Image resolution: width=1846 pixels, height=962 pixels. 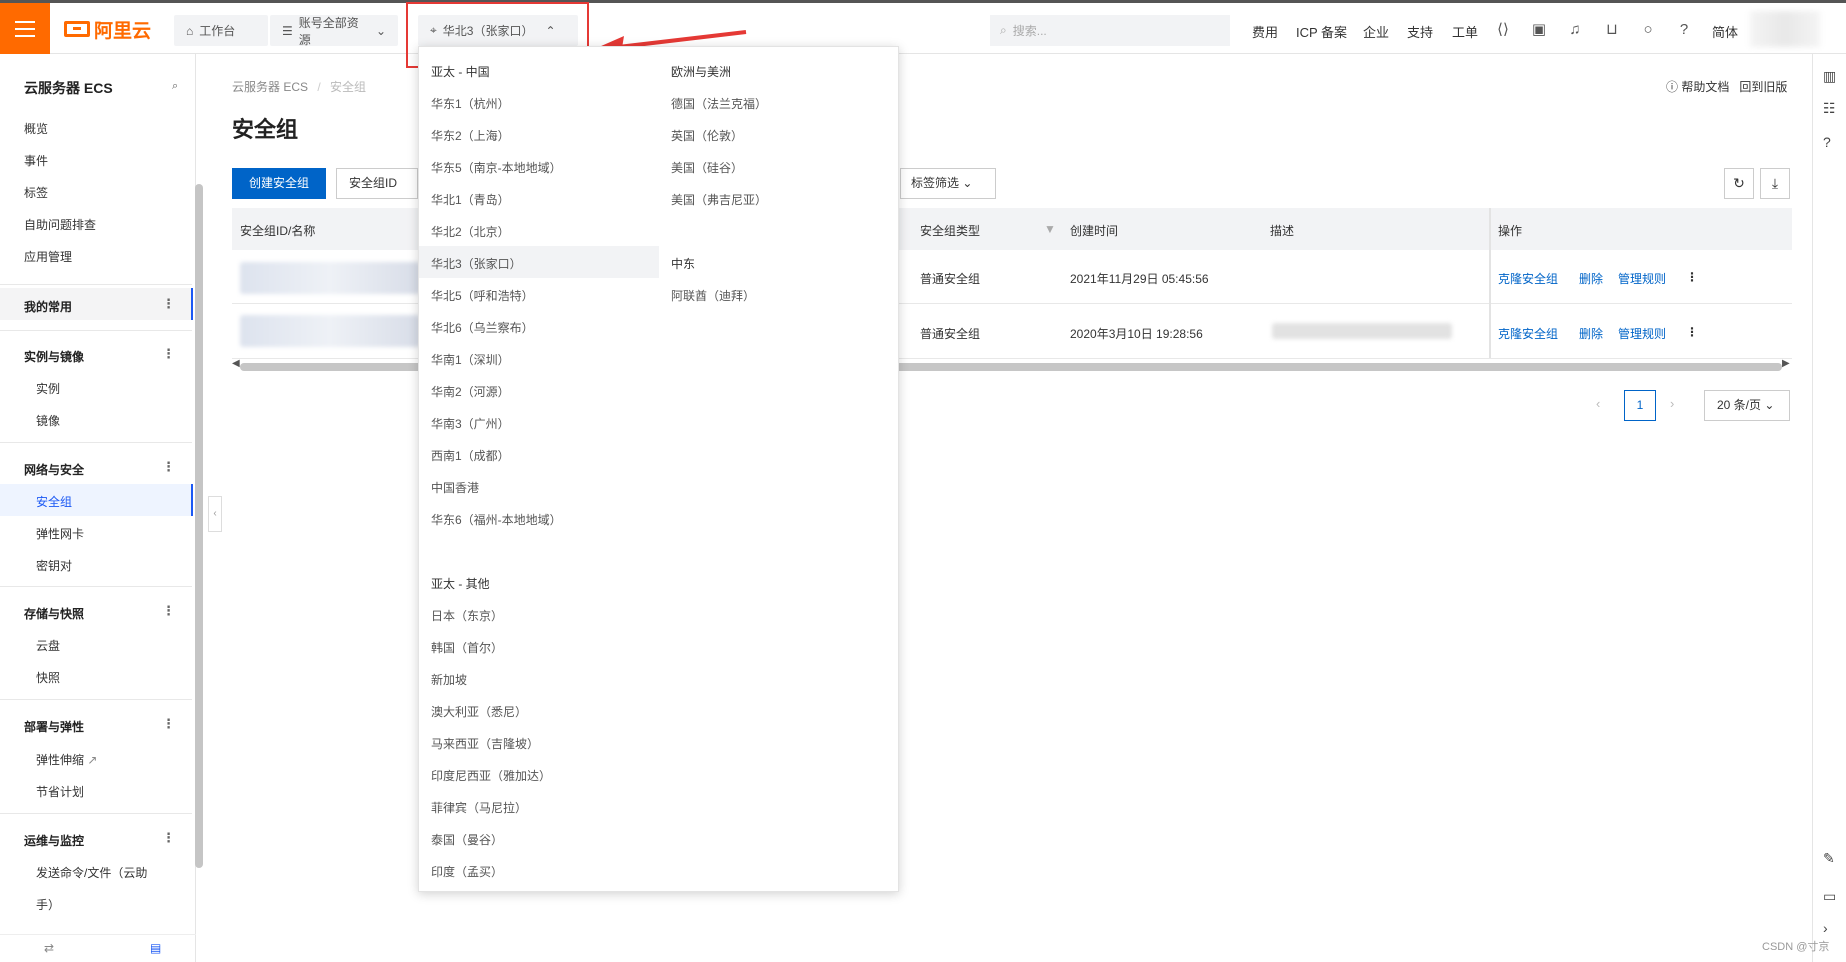 What do you see at coordinates (707, 167) in the screenshot?
I see `region-item: 美国（硅谷）` at bounding box center [707, 167].